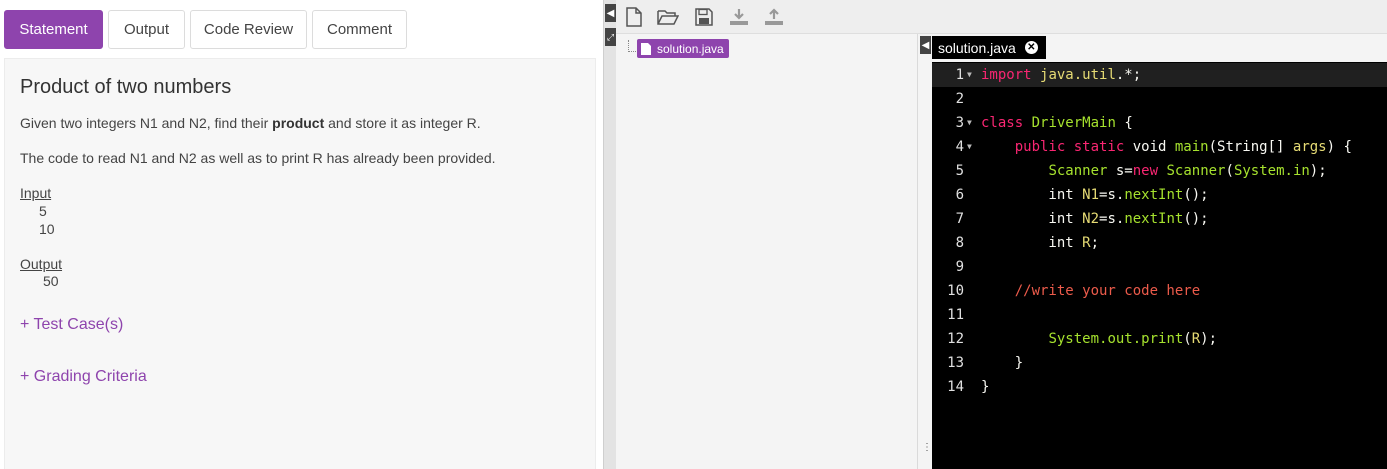 Image resolution: width=1387 pixels, height=469 pixels. Describe the element at coordinates (1159, 171) in the screenshot. I see `code-line: 5 Scanner s=new Scanner(System.in);` at that location.